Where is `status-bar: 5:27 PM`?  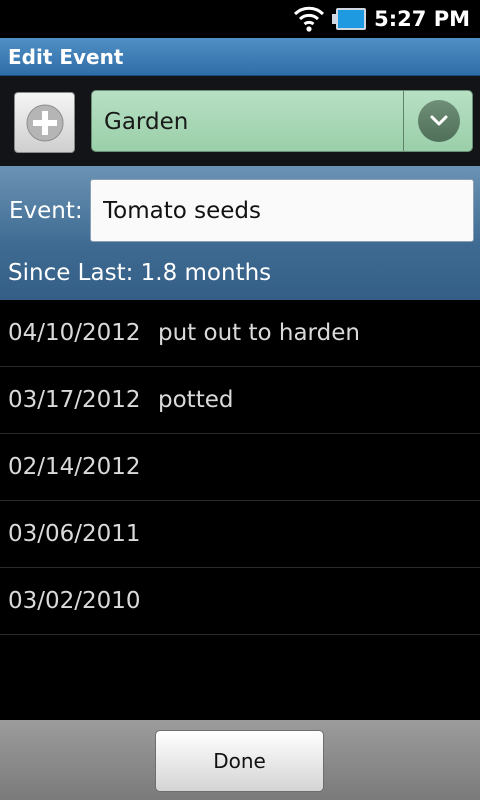
status-bar: 5:27 PM is located at coordinates (240, 19).